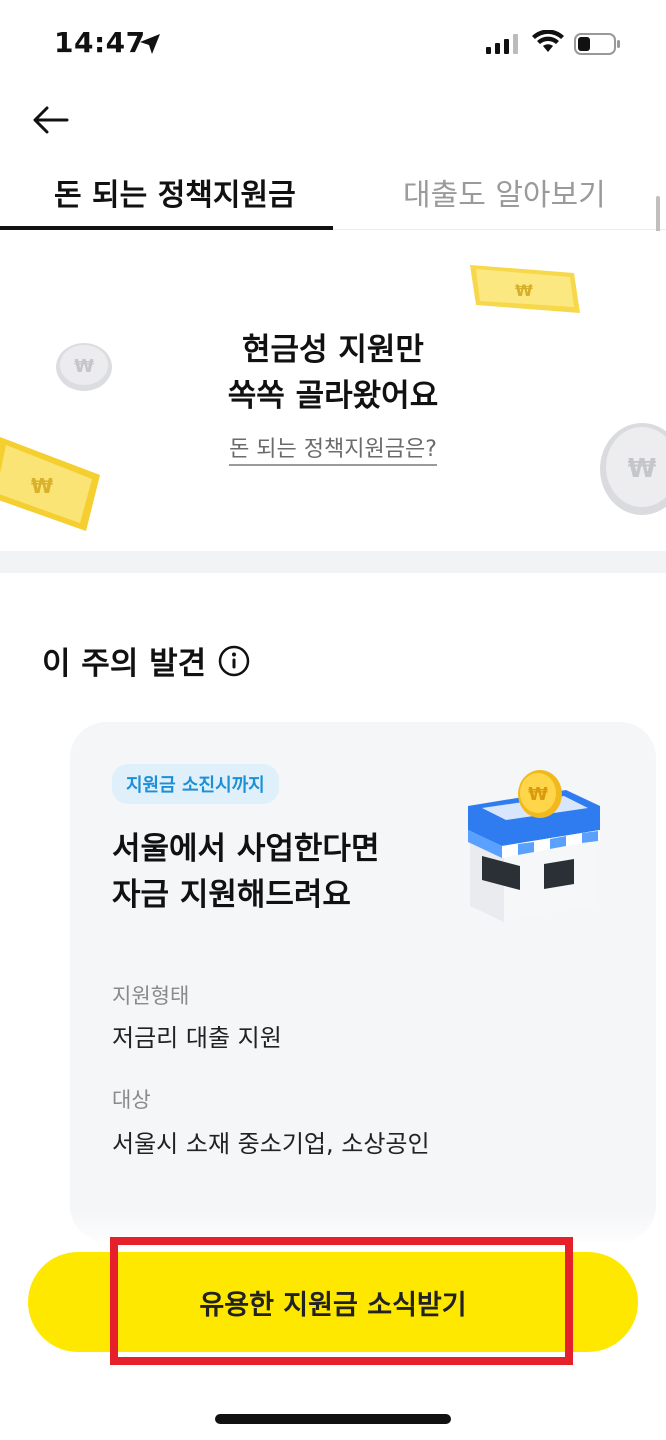 The width and height of the screenshot is (666, 1440). What do you see at coordinates (271, 1144) in the screenshot?
I see `target-value: 서울시 소재 중소기업, 소상공인` at bounding box center [271, 1144].